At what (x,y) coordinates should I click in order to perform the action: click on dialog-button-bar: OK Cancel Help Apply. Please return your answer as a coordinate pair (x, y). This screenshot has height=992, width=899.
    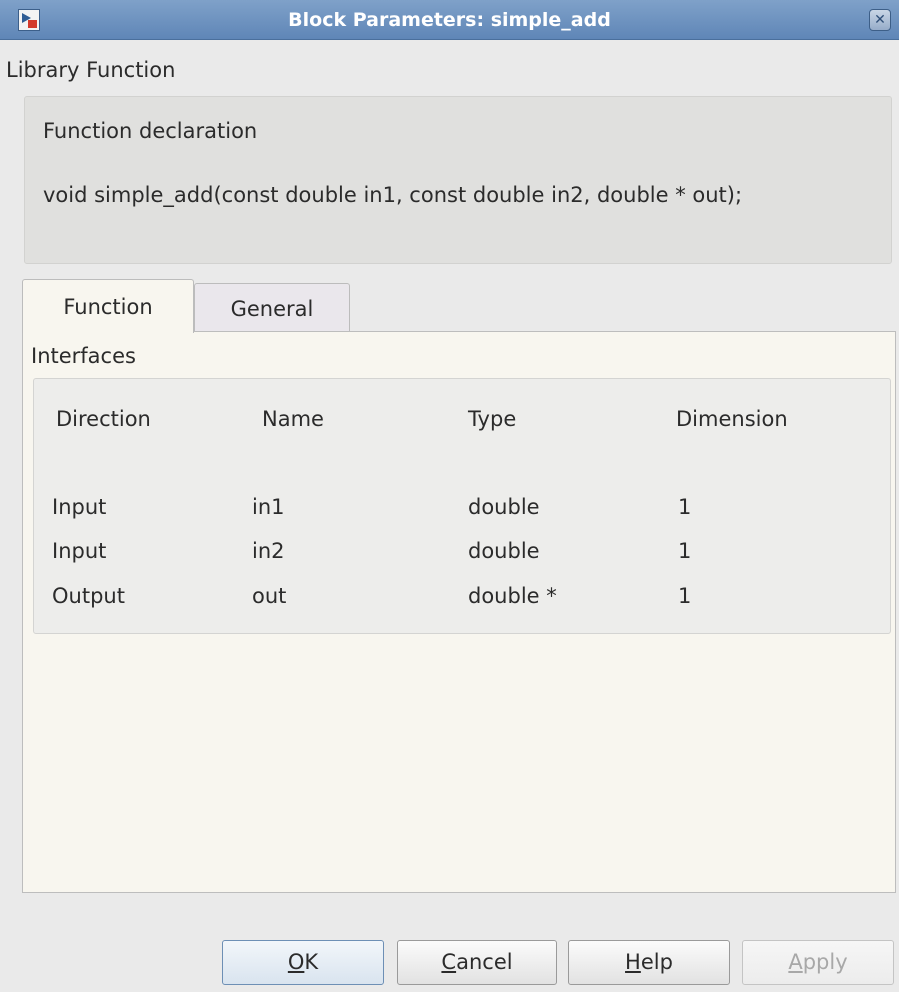
    Looking at the image, I should click on (449, 946).